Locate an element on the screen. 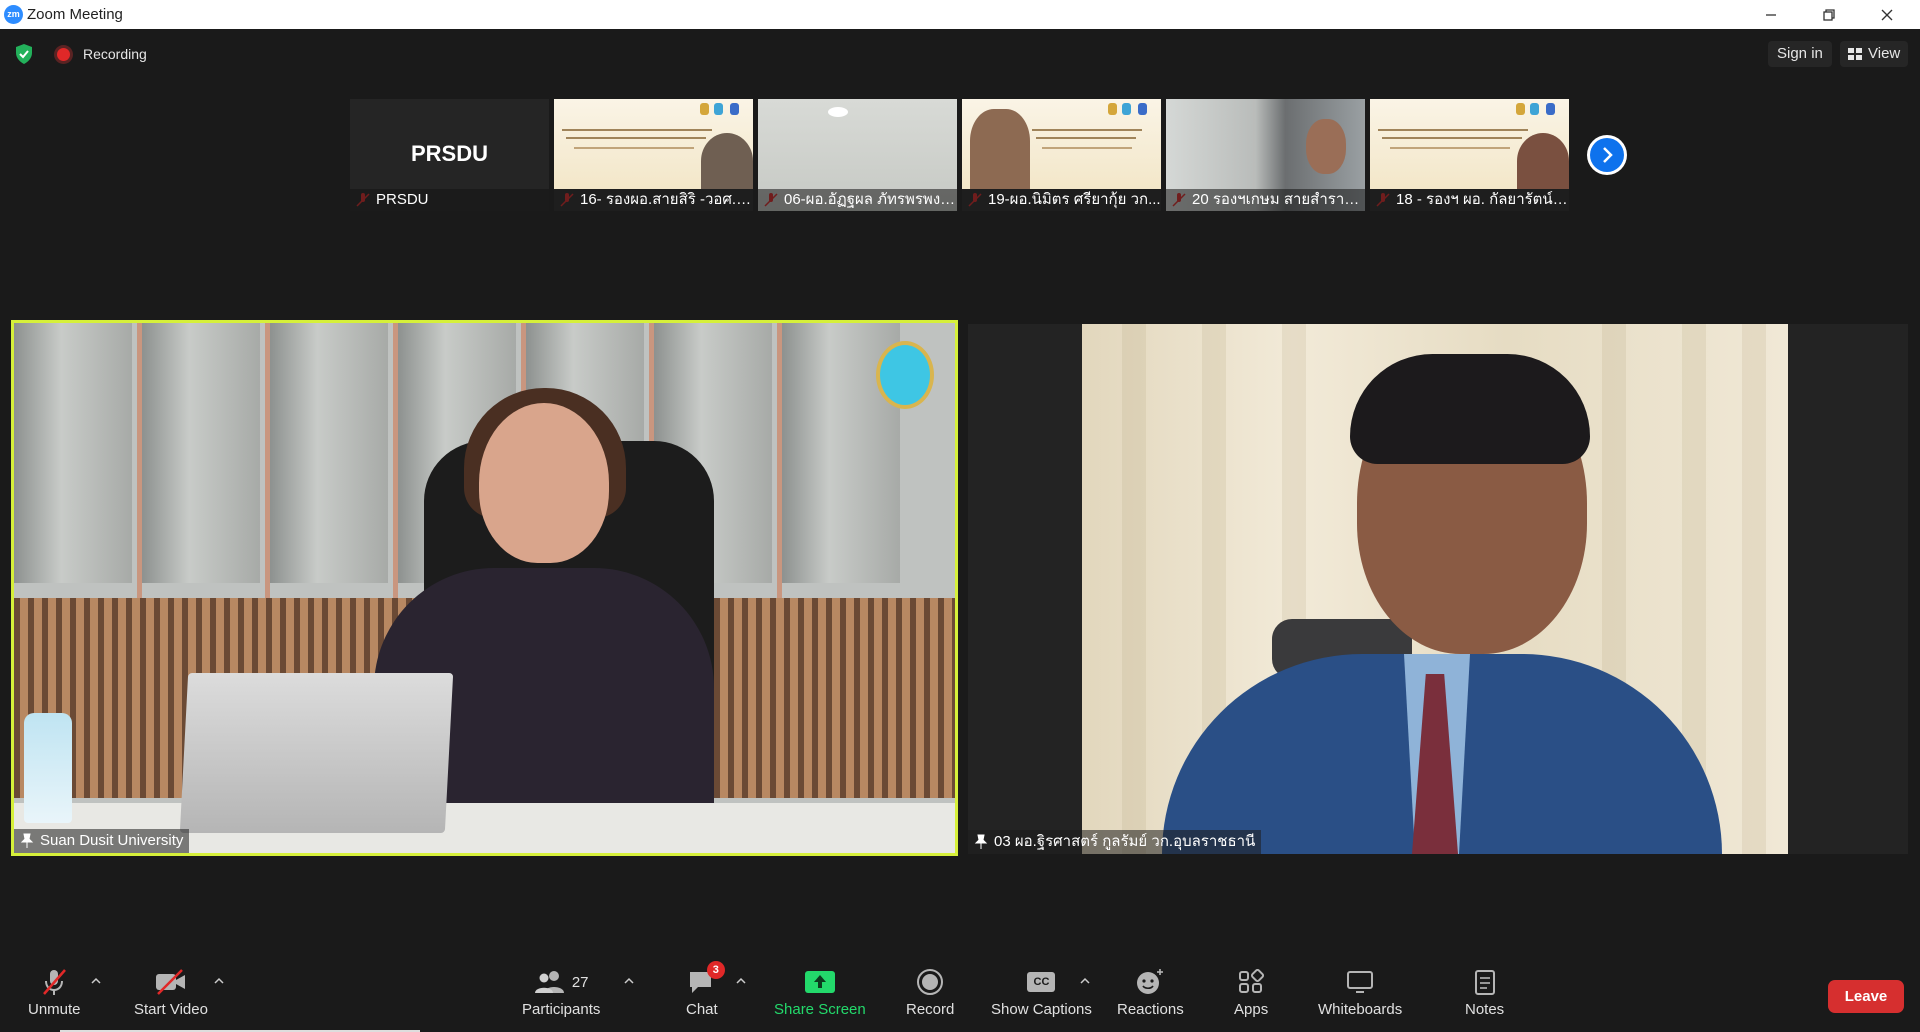 The height and width of the screenshot is (1032, 1920). close-icon is located at coordinates (1887, 14).